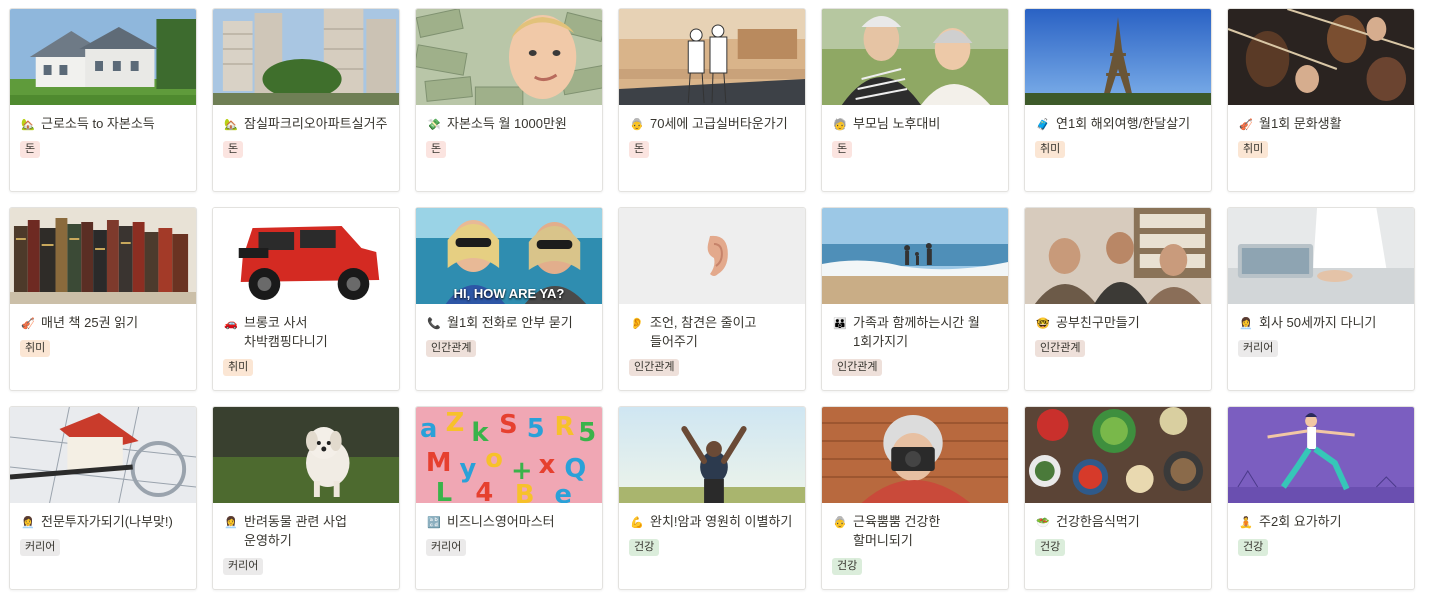 This screenshot has height=598, width=1431. Describe the element at coordinates (444, 490) in the screenshot. I see `svg-text: L` at that location.